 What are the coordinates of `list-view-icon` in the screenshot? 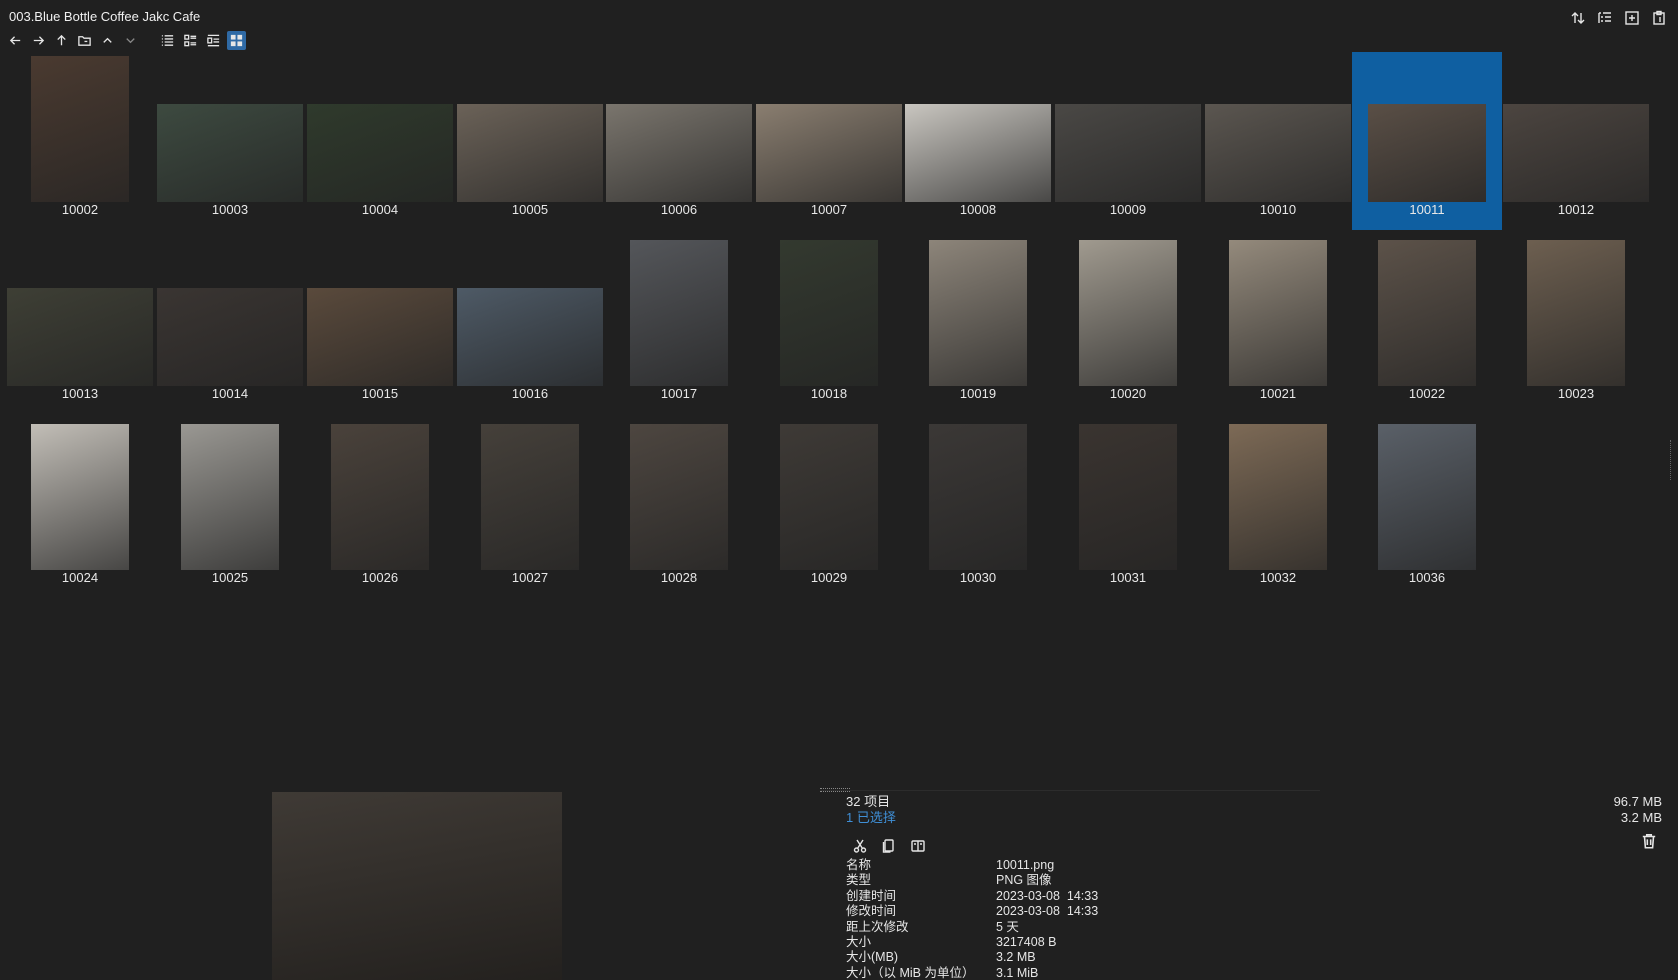 It's located at (190, 40).